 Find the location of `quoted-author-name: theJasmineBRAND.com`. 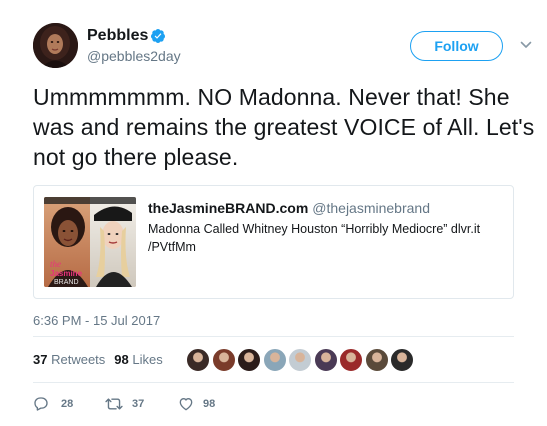

quoted-author-name: theJasmineBRAND.com is located at coordinates (228, 208).